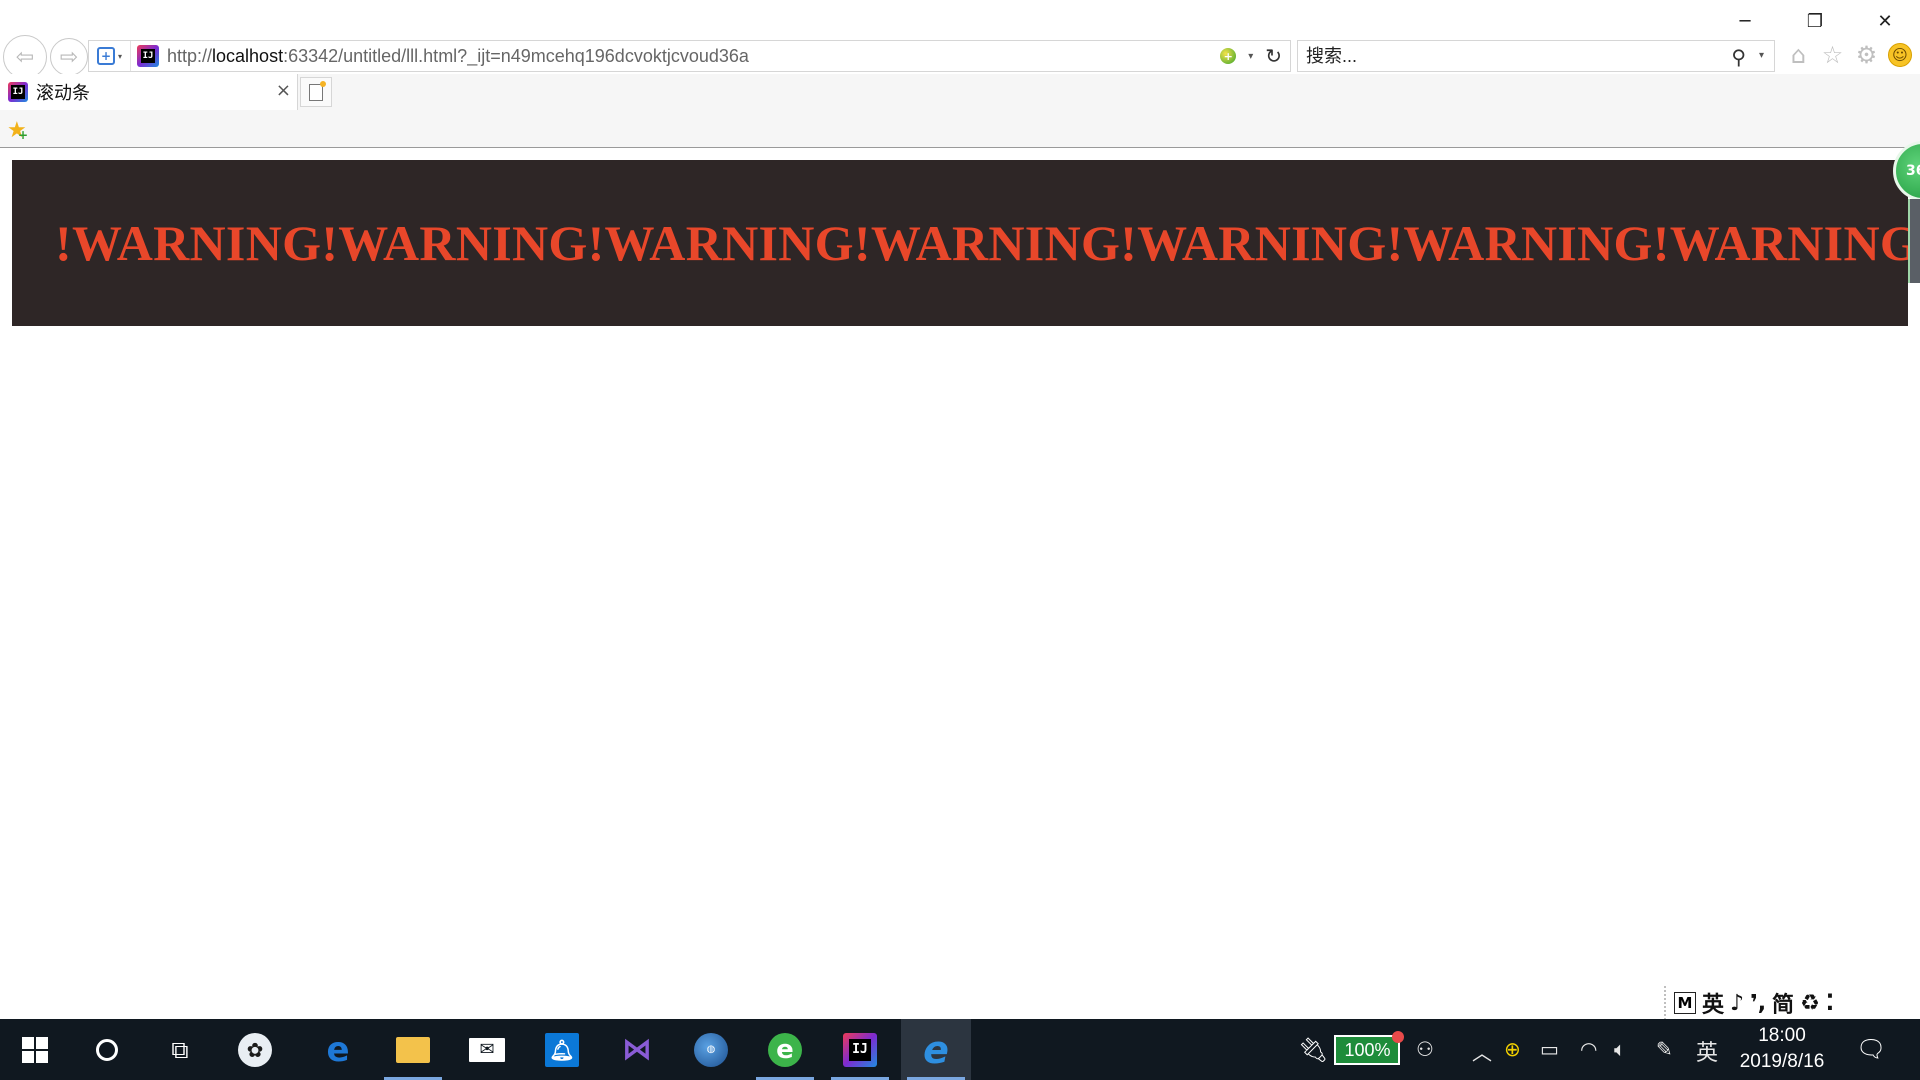  I want to click on shield-icon: +, so click(105, 56).